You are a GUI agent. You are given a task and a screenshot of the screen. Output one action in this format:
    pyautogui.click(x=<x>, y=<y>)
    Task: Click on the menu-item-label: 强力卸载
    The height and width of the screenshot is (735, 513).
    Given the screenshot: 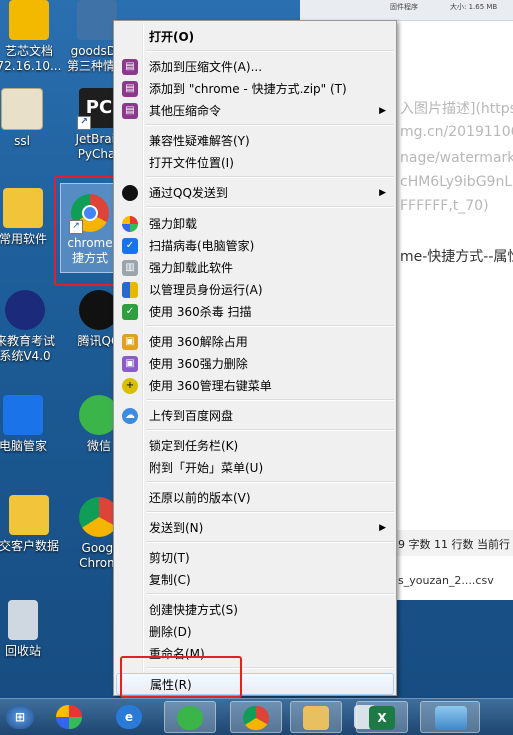 What is the action you would take?
    pyautogui.click(x=173, y=224)
    